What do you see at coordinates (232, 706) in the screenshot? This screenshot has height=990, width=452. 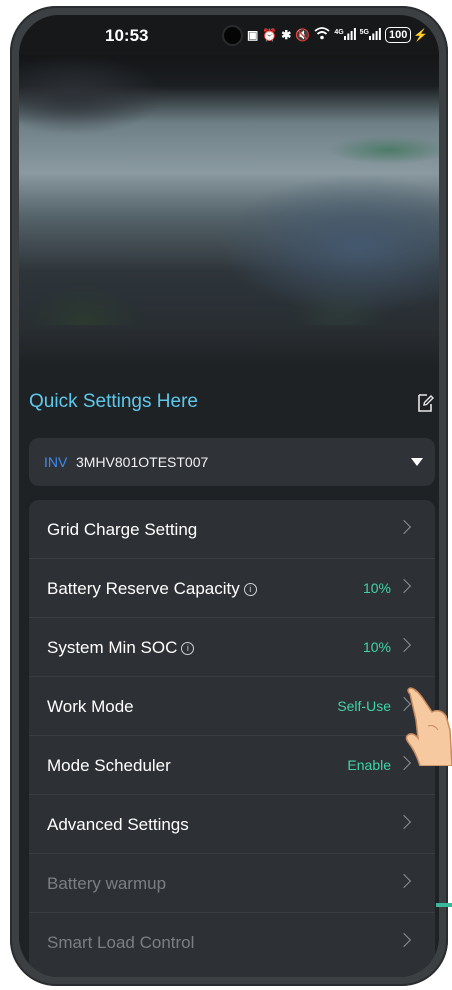 I see `setting-row-work-mode: Work Mode Self-Use` at bounding box center [232, 706].